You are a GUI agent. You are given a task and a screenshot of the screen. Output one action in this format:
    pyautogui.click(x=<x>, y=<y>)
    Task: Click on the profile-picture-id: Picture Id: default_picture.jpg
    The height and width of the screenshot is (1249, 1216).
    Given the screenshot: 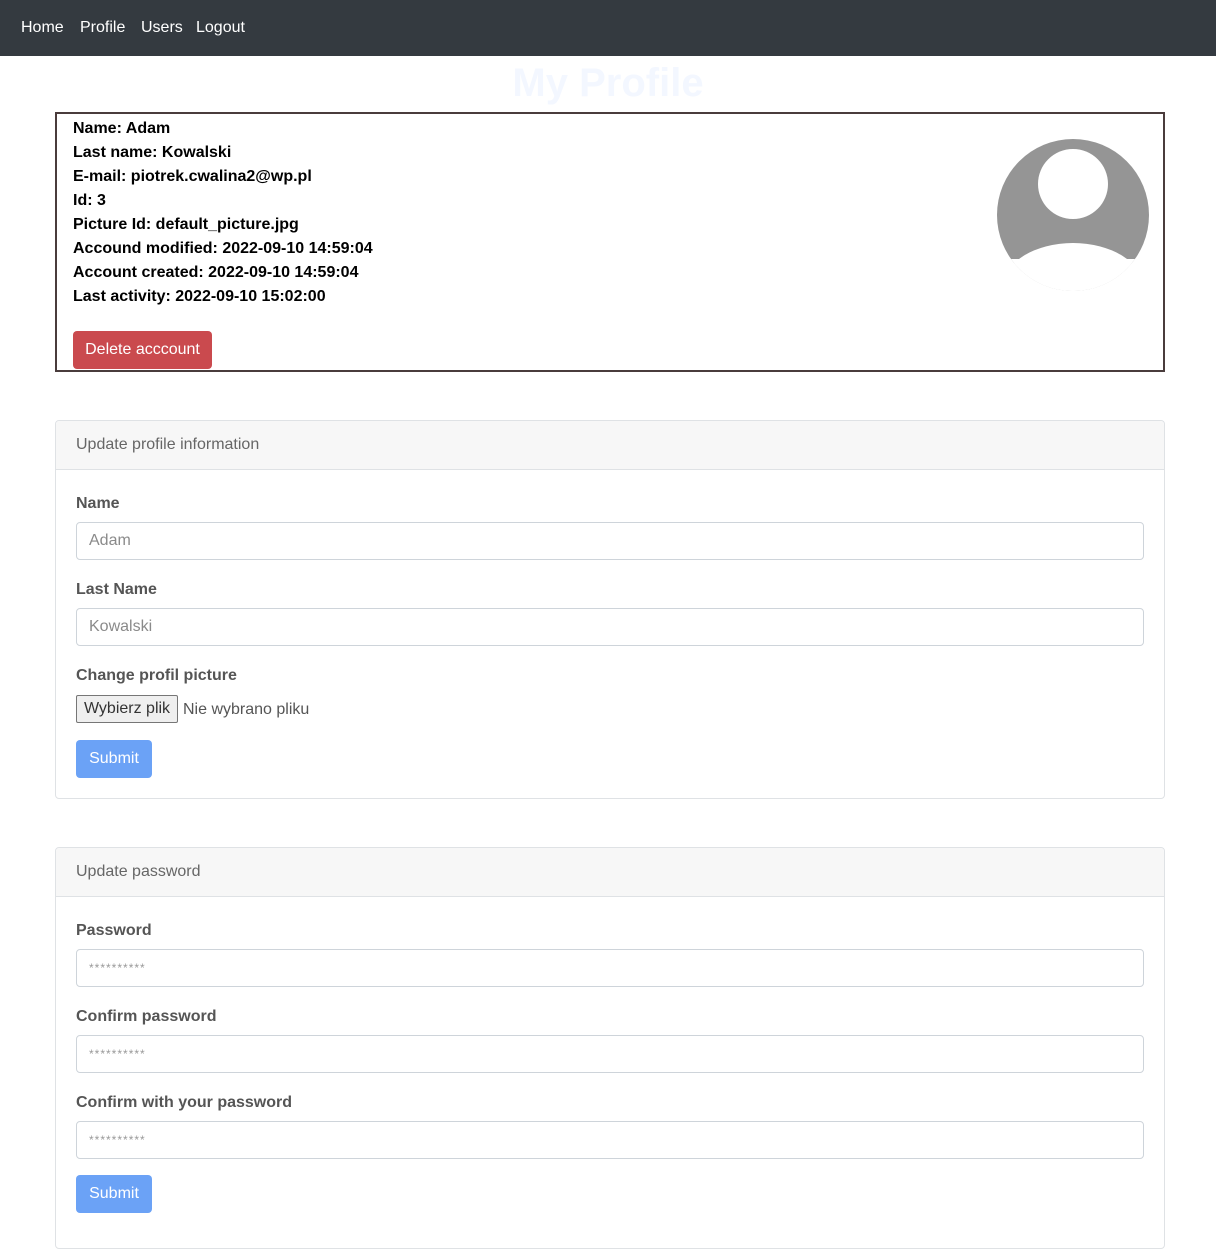 What is the action you would take?
    pyautogui.click(x=186, y=224)
    